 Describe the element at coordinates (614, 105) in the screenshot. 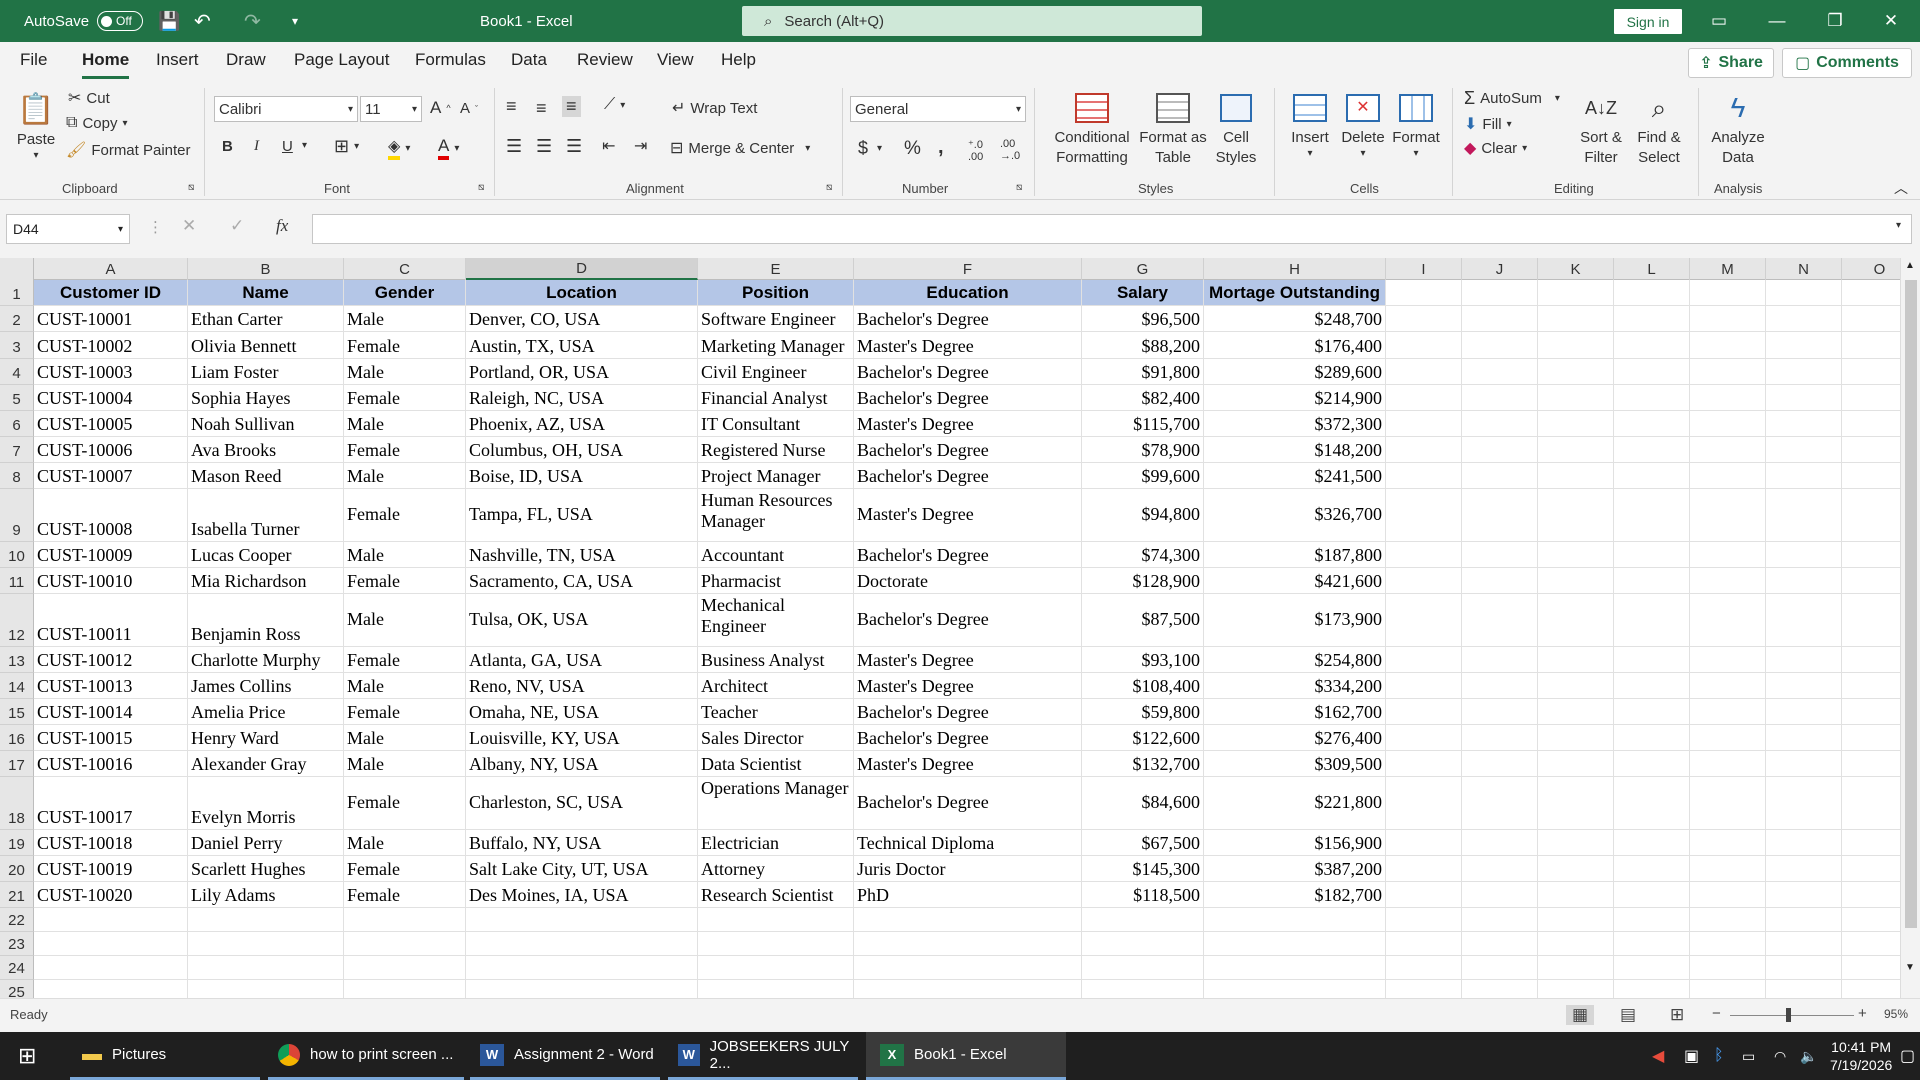

I see `orientation-icon: ⟋ ▾` at that location.